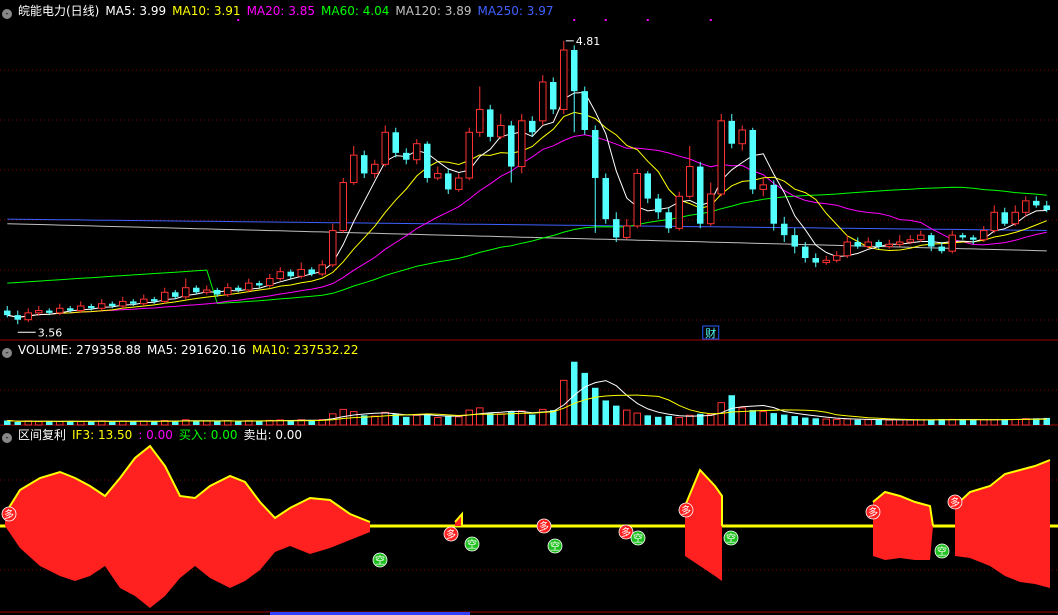  I want to click on sell-signal-label: 空, so click(731, 538).